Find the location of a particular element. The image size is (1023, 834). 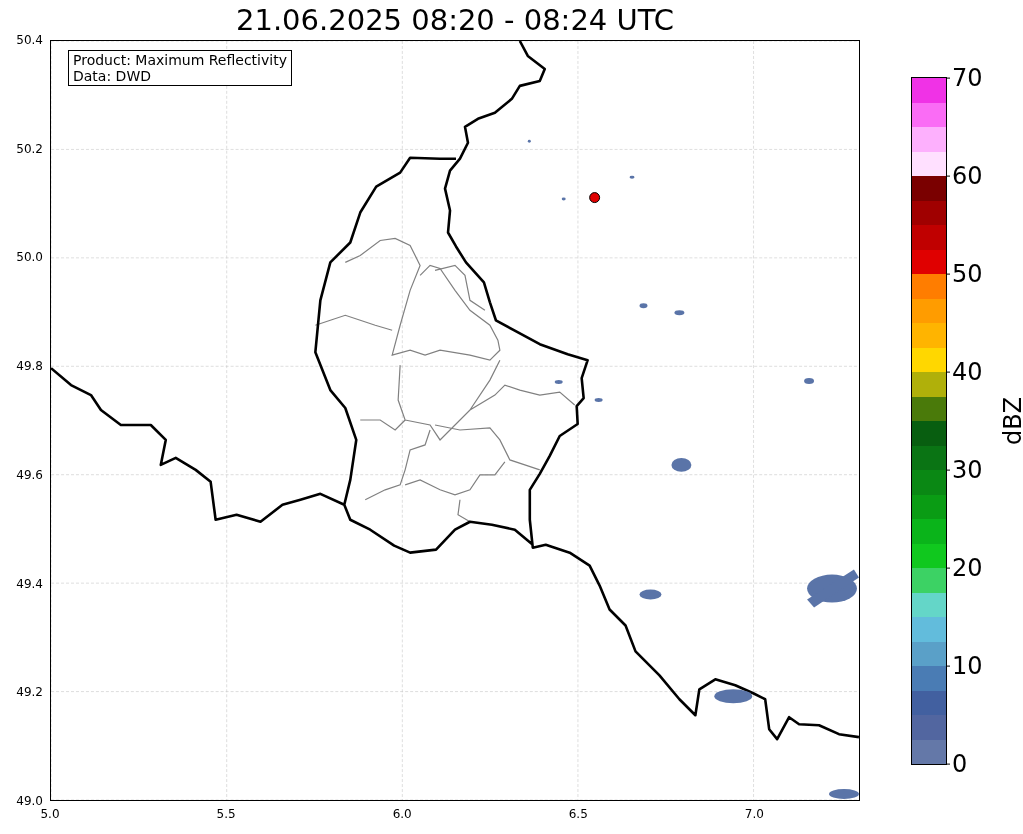

y-tick-label: 49.6 is located at coordinates (29, 474).